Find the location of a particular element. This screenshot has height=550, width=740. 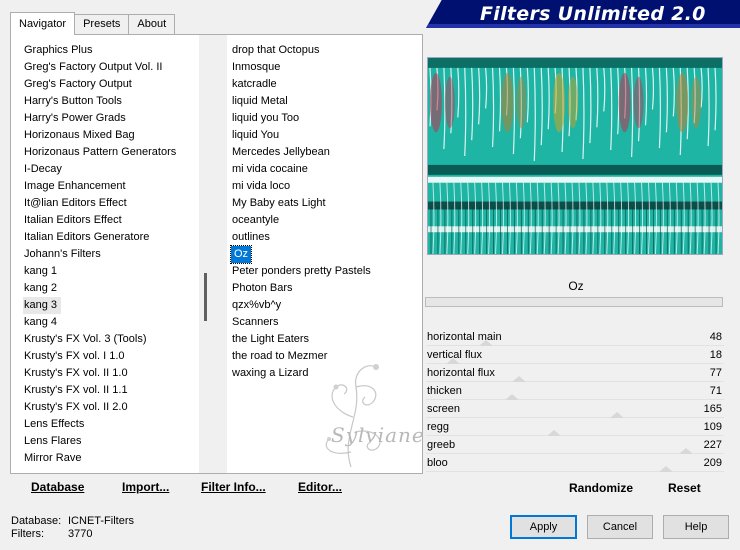

category-item: I-Decay is located at coordinates (108, 169).